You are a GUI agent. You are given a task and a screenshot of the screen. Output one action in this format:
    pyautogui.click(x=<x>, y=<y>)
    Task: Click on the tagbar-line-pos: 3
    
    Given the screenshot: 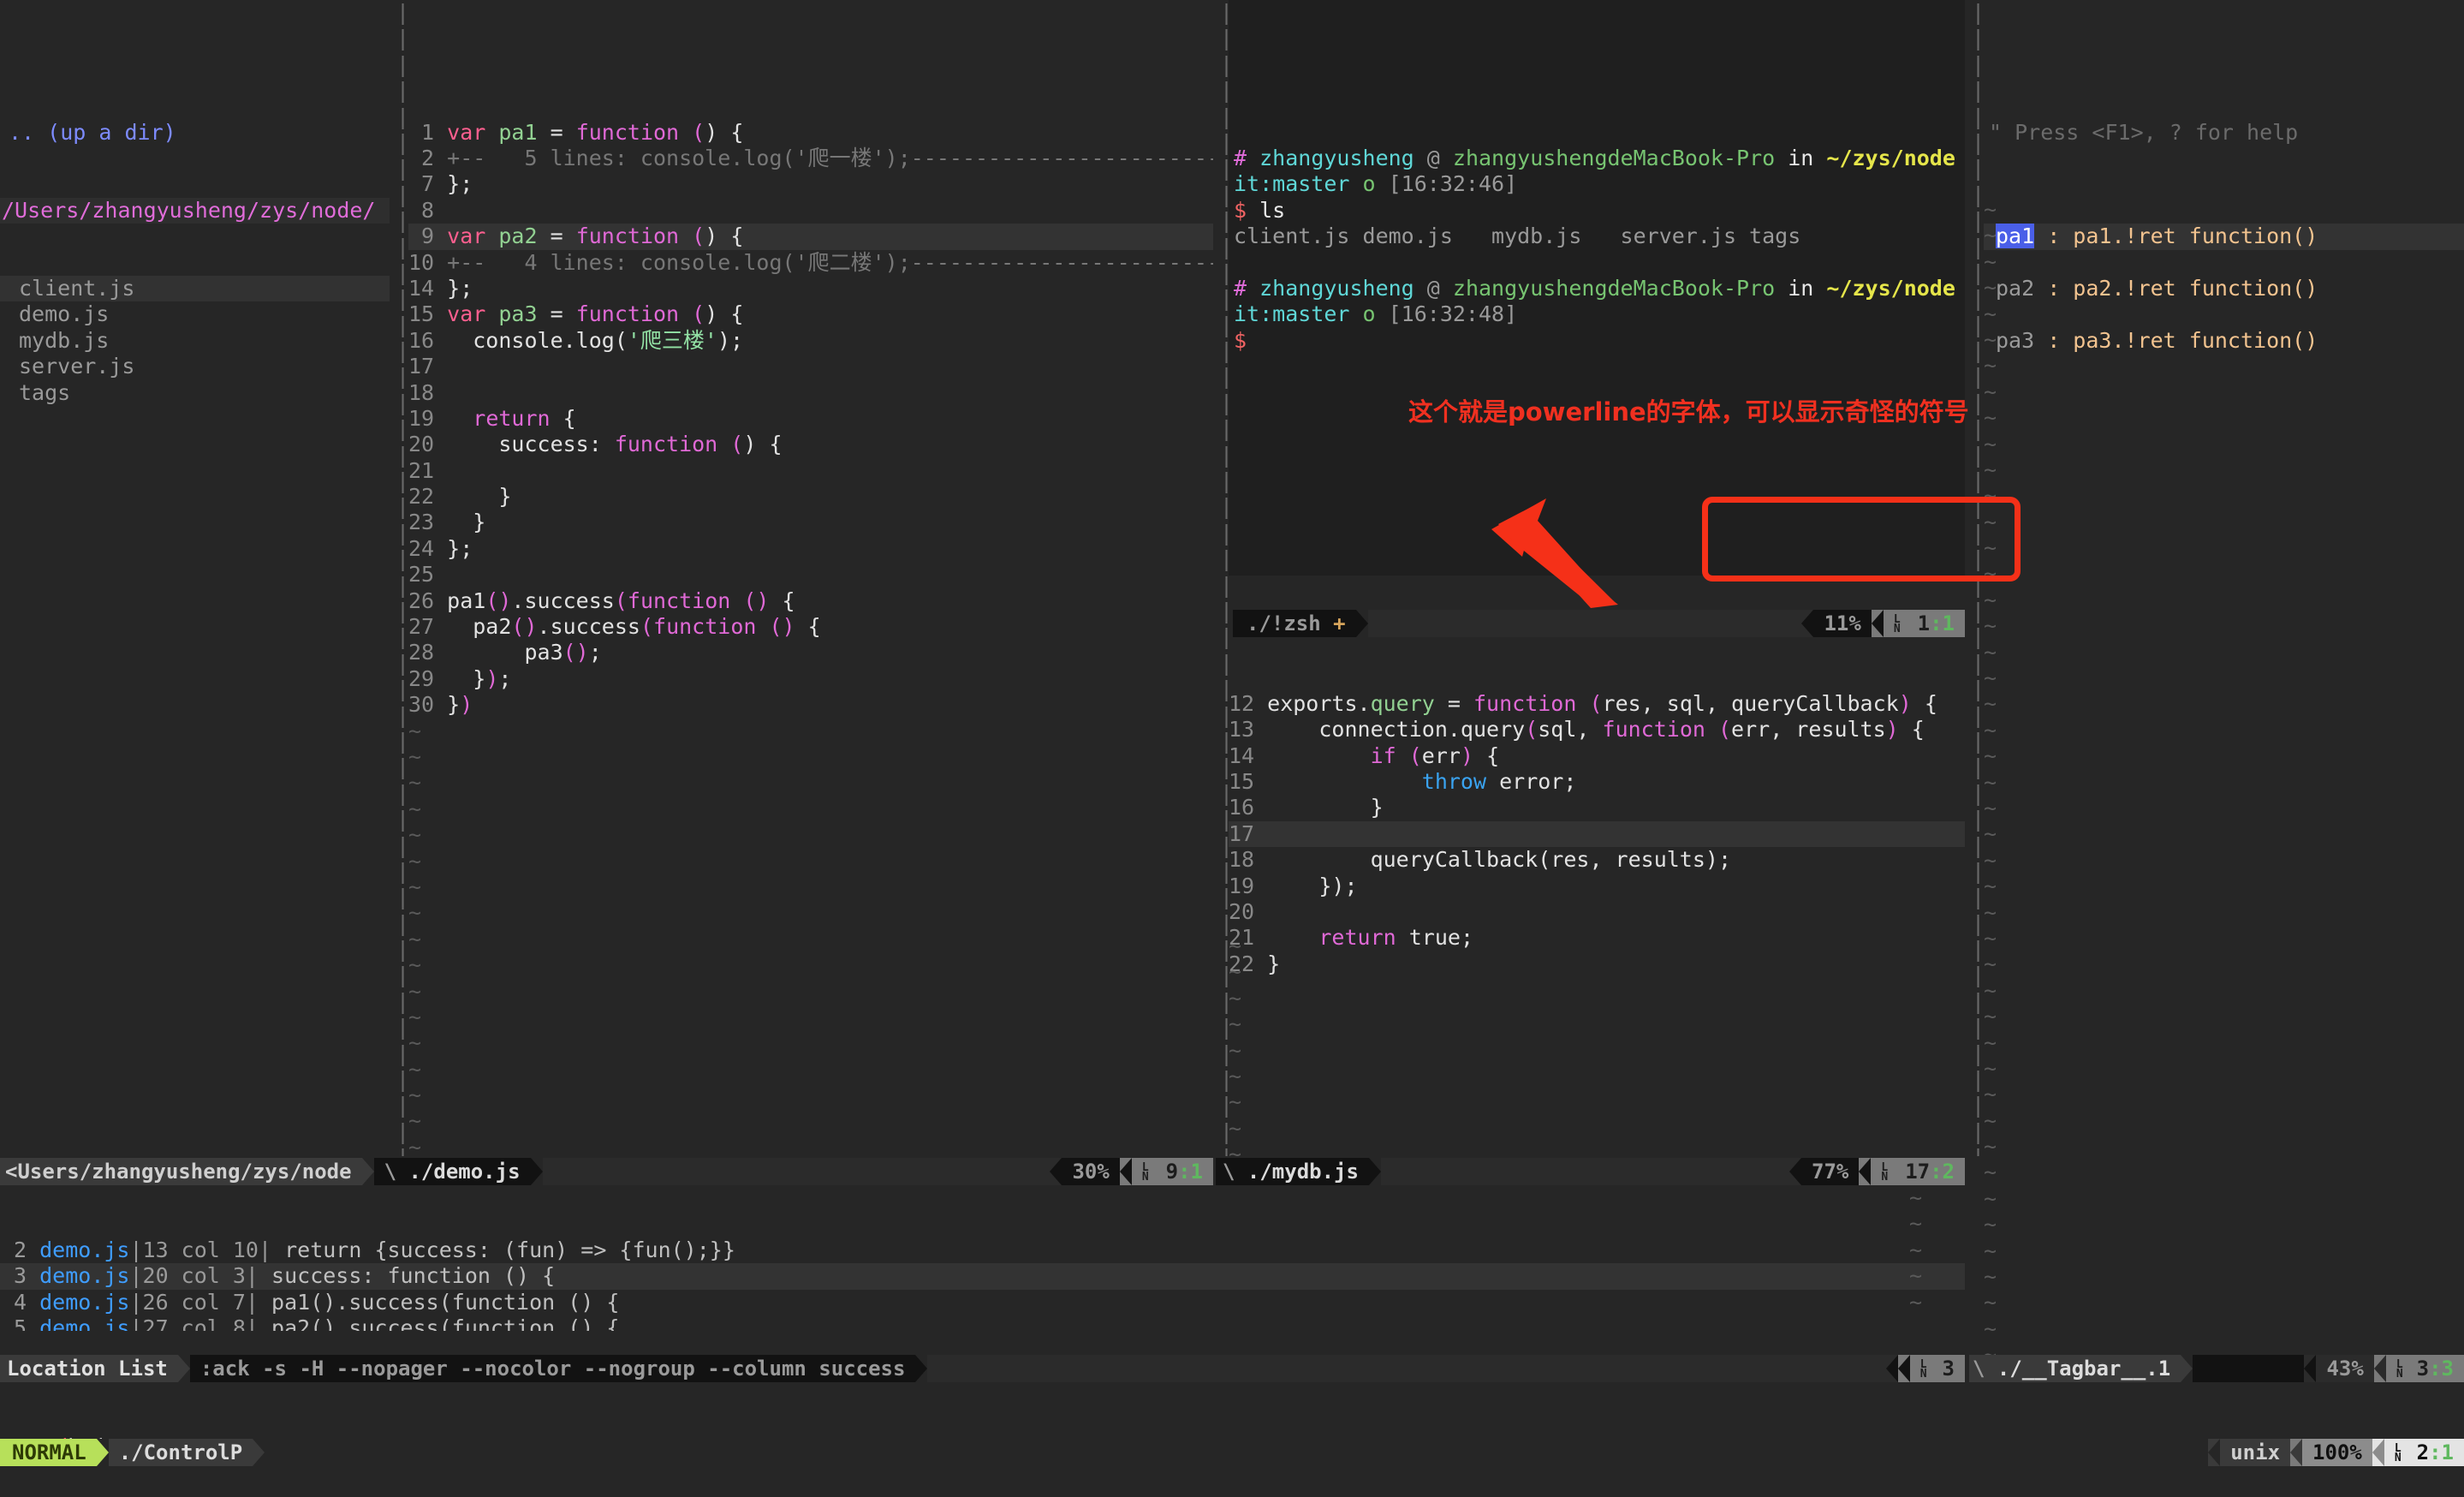 What is the action you would take?
    pyautogui.click(x=2423, y=1369)
    